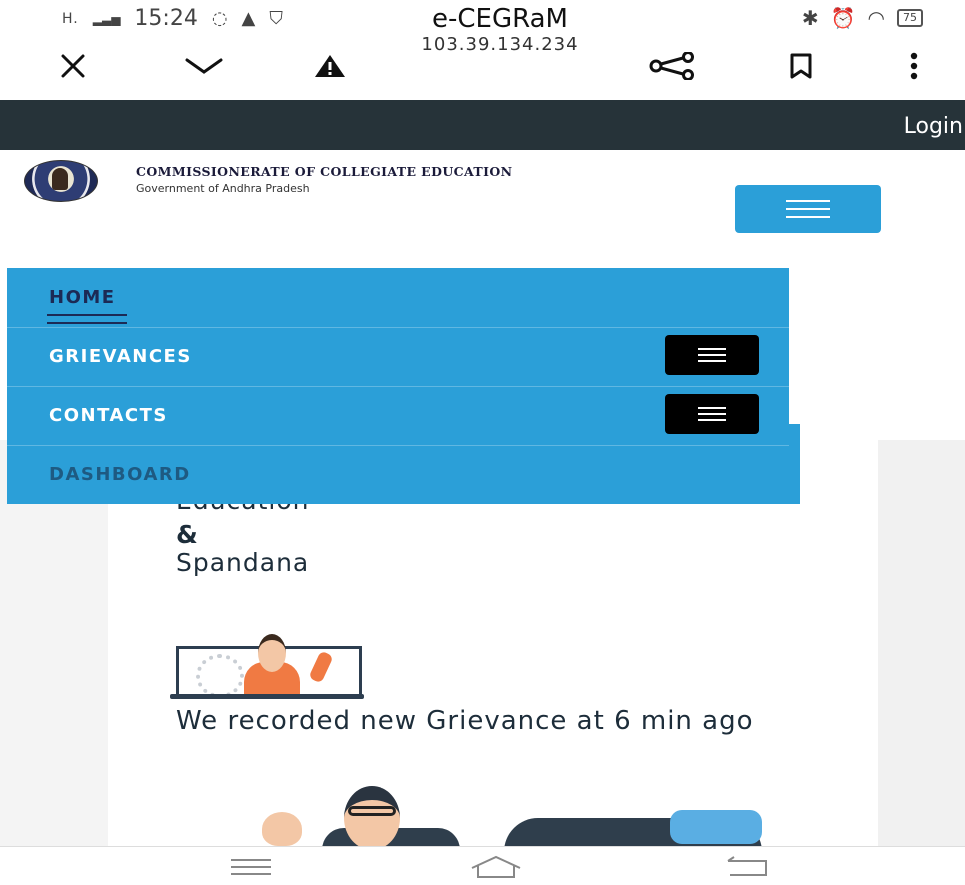 This screenshot has width=965, height=885. I want to click on browser-title-block: e-CEGRaM 103.39.134.234, so click(500, 30).